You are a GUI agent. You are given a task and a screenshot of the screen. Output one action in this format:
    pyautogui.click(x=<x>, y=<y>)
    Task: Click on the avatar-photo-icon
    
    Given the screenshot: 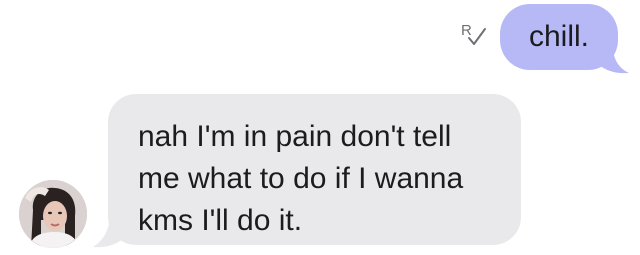 What is the action you would take?
    pyautogui.click(x=53, y=214)
    